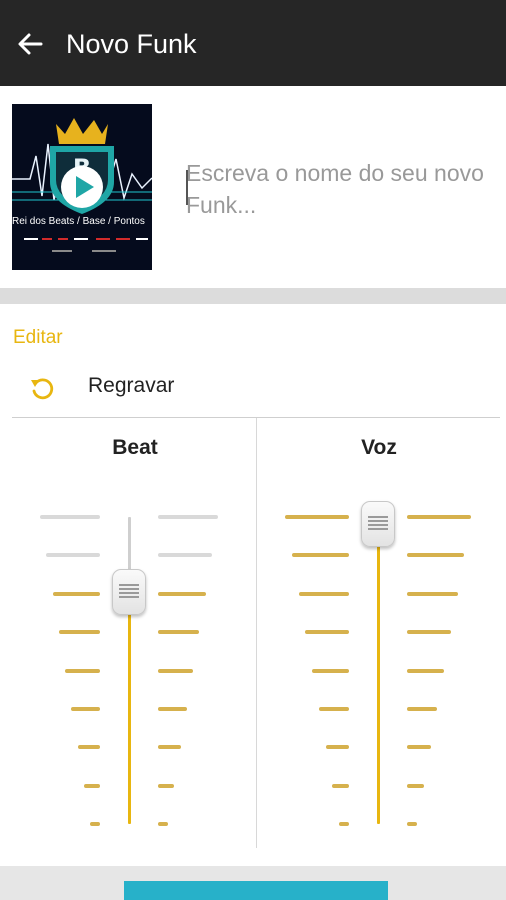 The image size is (506, 900). Describe the element at coordinates (42, 389) in the screenshot. I see `undo-icon` at that location.